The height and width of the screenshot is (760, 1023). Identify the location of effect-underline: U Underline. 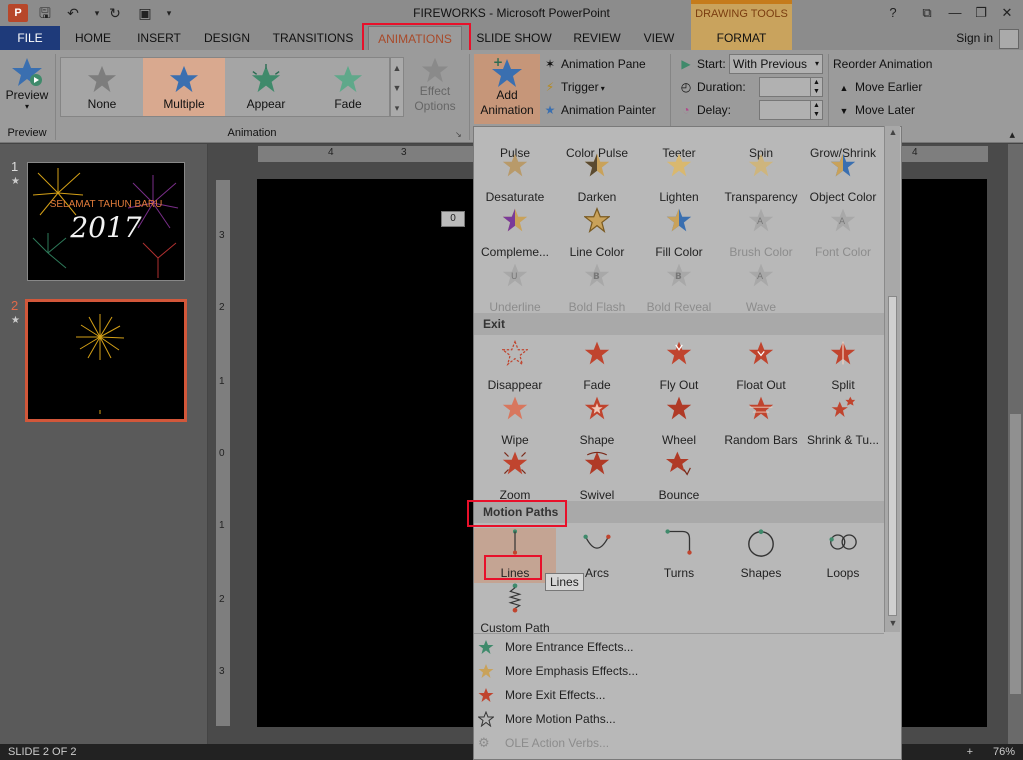
(515, 289).